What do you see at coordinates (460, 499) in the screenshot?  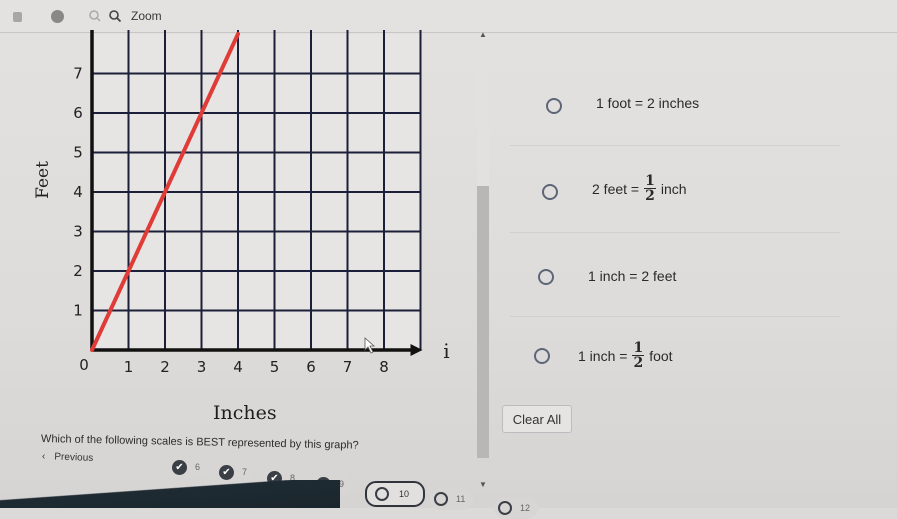 I see `page-number: 11` at bounding box center [460, 499].